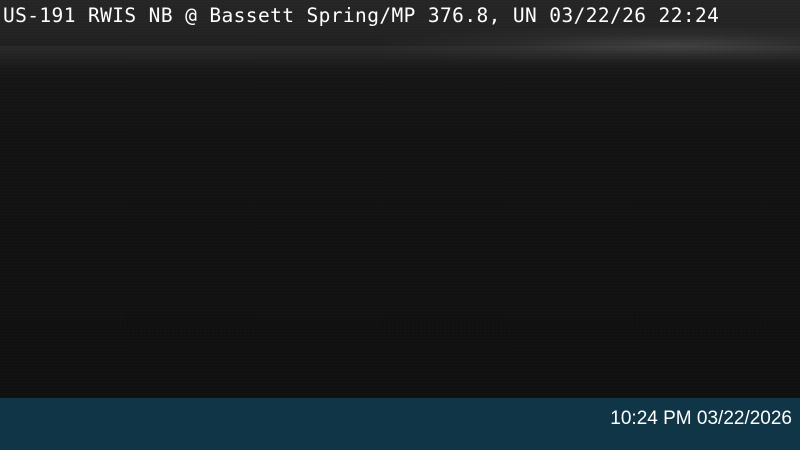  Describe the element at coordinates (400, 424) in the screenshot. I see `timestamp-bar: 10:24 PM 03/22/2026` at that location.